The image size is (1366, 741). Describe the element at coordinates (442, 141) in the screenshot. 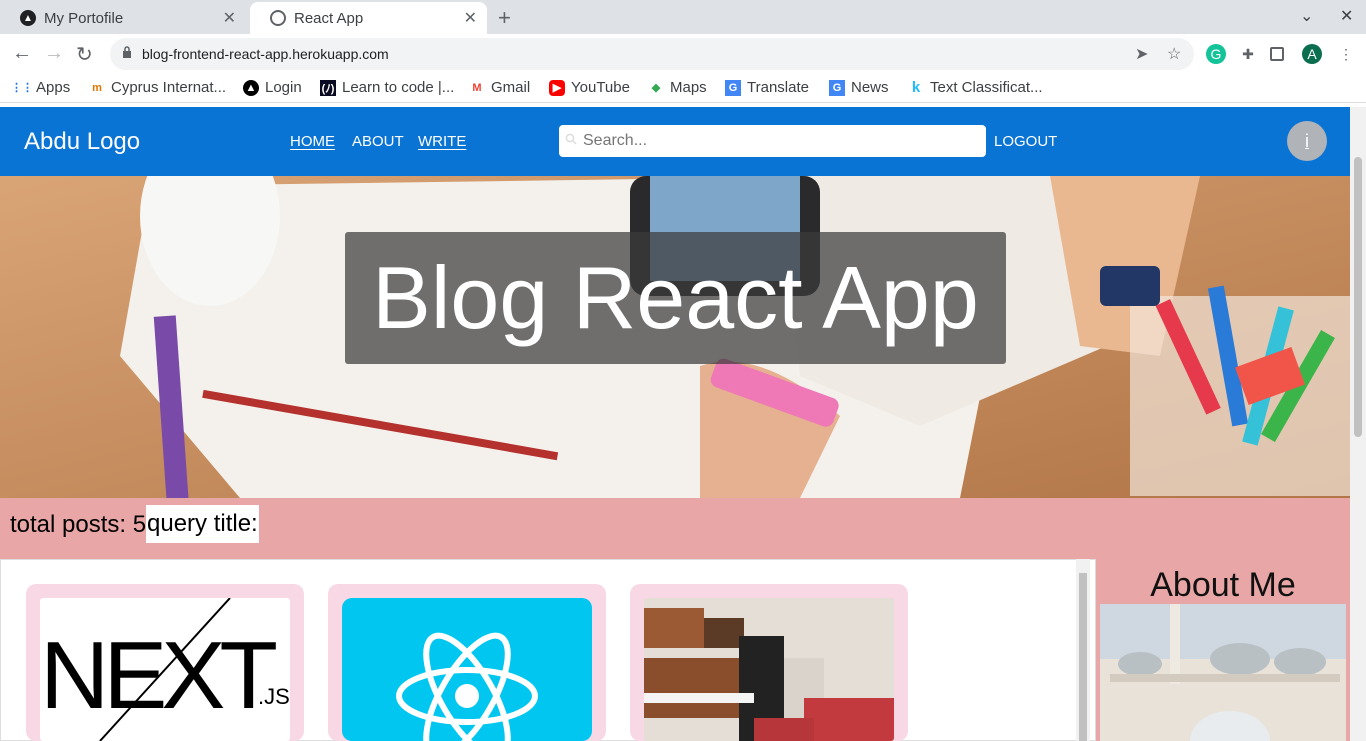

I see `nav-write-link: WRITE` at that location.